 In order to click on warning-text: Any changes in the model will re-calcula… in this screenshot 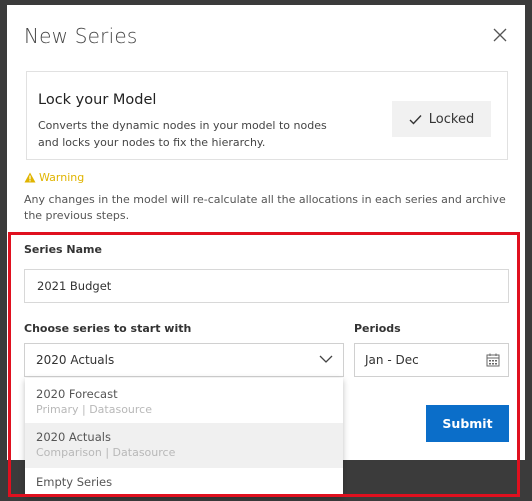, I will do `click(265, 207)`.